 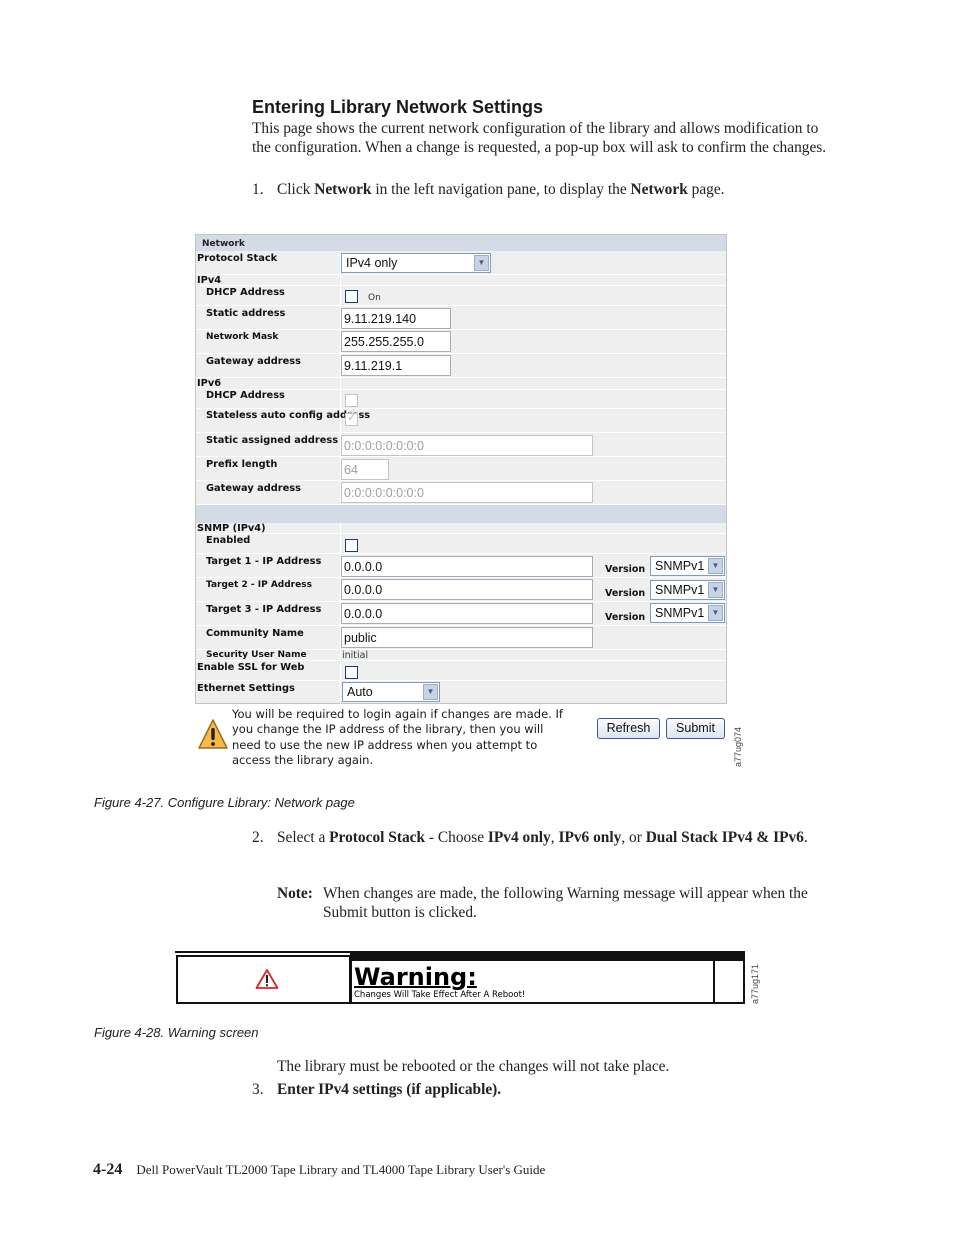 What do you see at coordinates (351, 400) in the screenshot?
I see `ipv6-dhcp-checkbox` at bounding box center [351, 400].